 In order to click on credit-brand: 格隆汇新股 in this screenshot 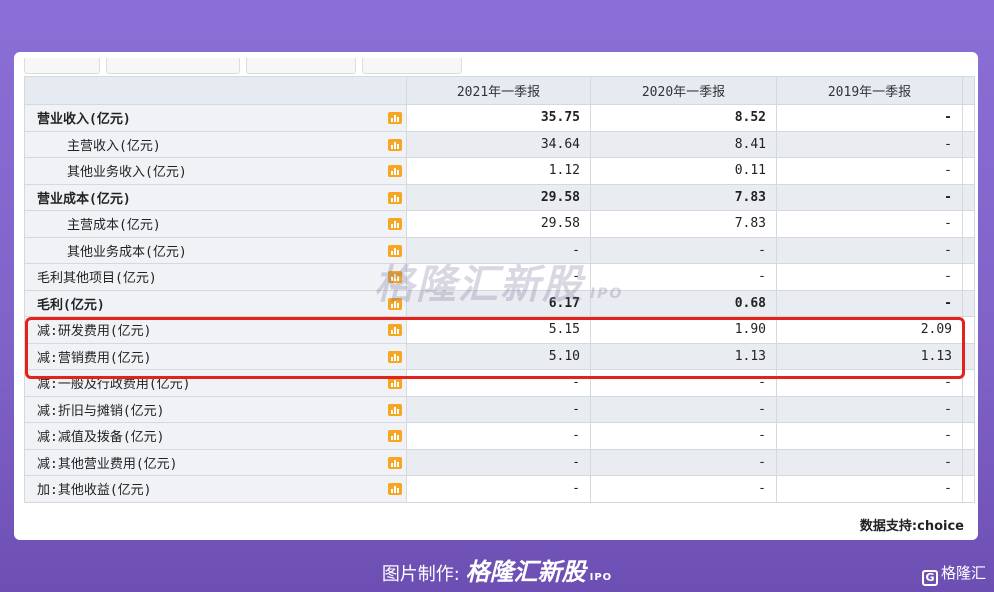, I will do `click(525, 572)`.